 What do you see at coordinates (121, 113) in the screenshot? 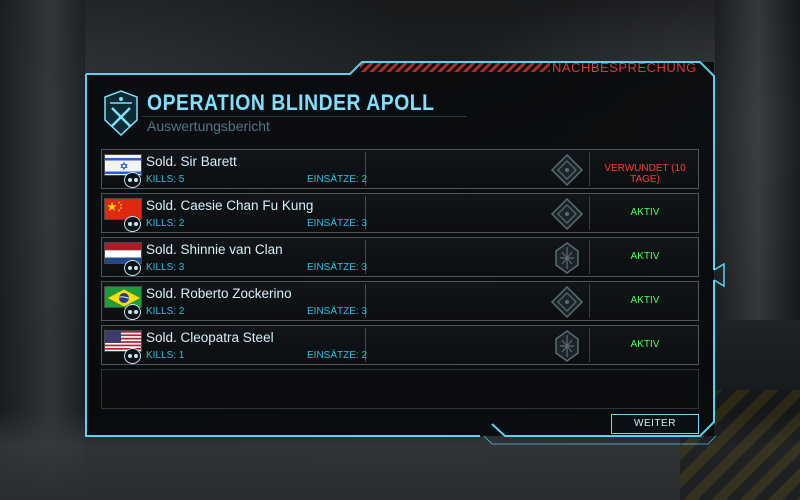
I see `xcom-logo-icon` at bounding box center [121, 113].